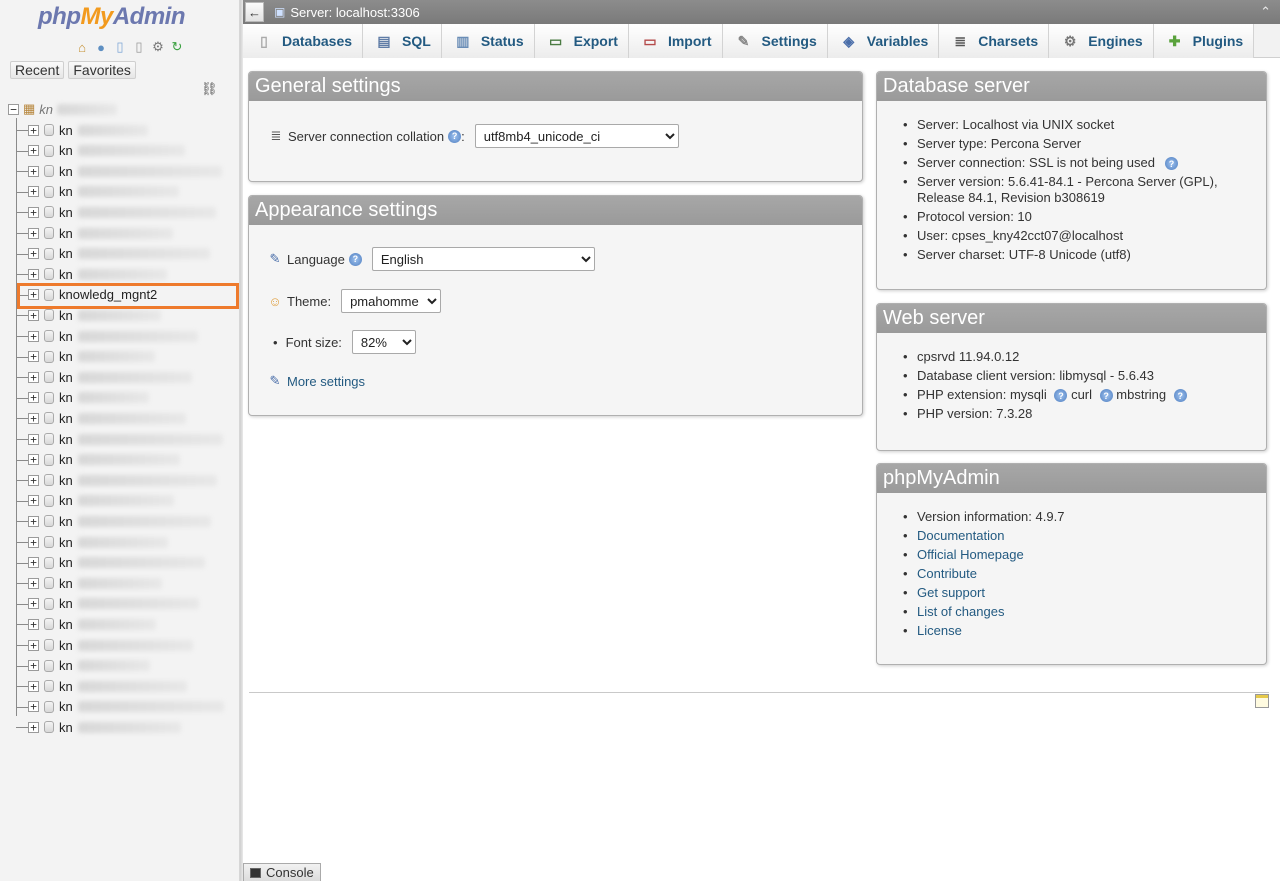  Describe the element at coordinates (63, 109) in the screenshot. I see `tree-root: − ▦ kn` at that location.